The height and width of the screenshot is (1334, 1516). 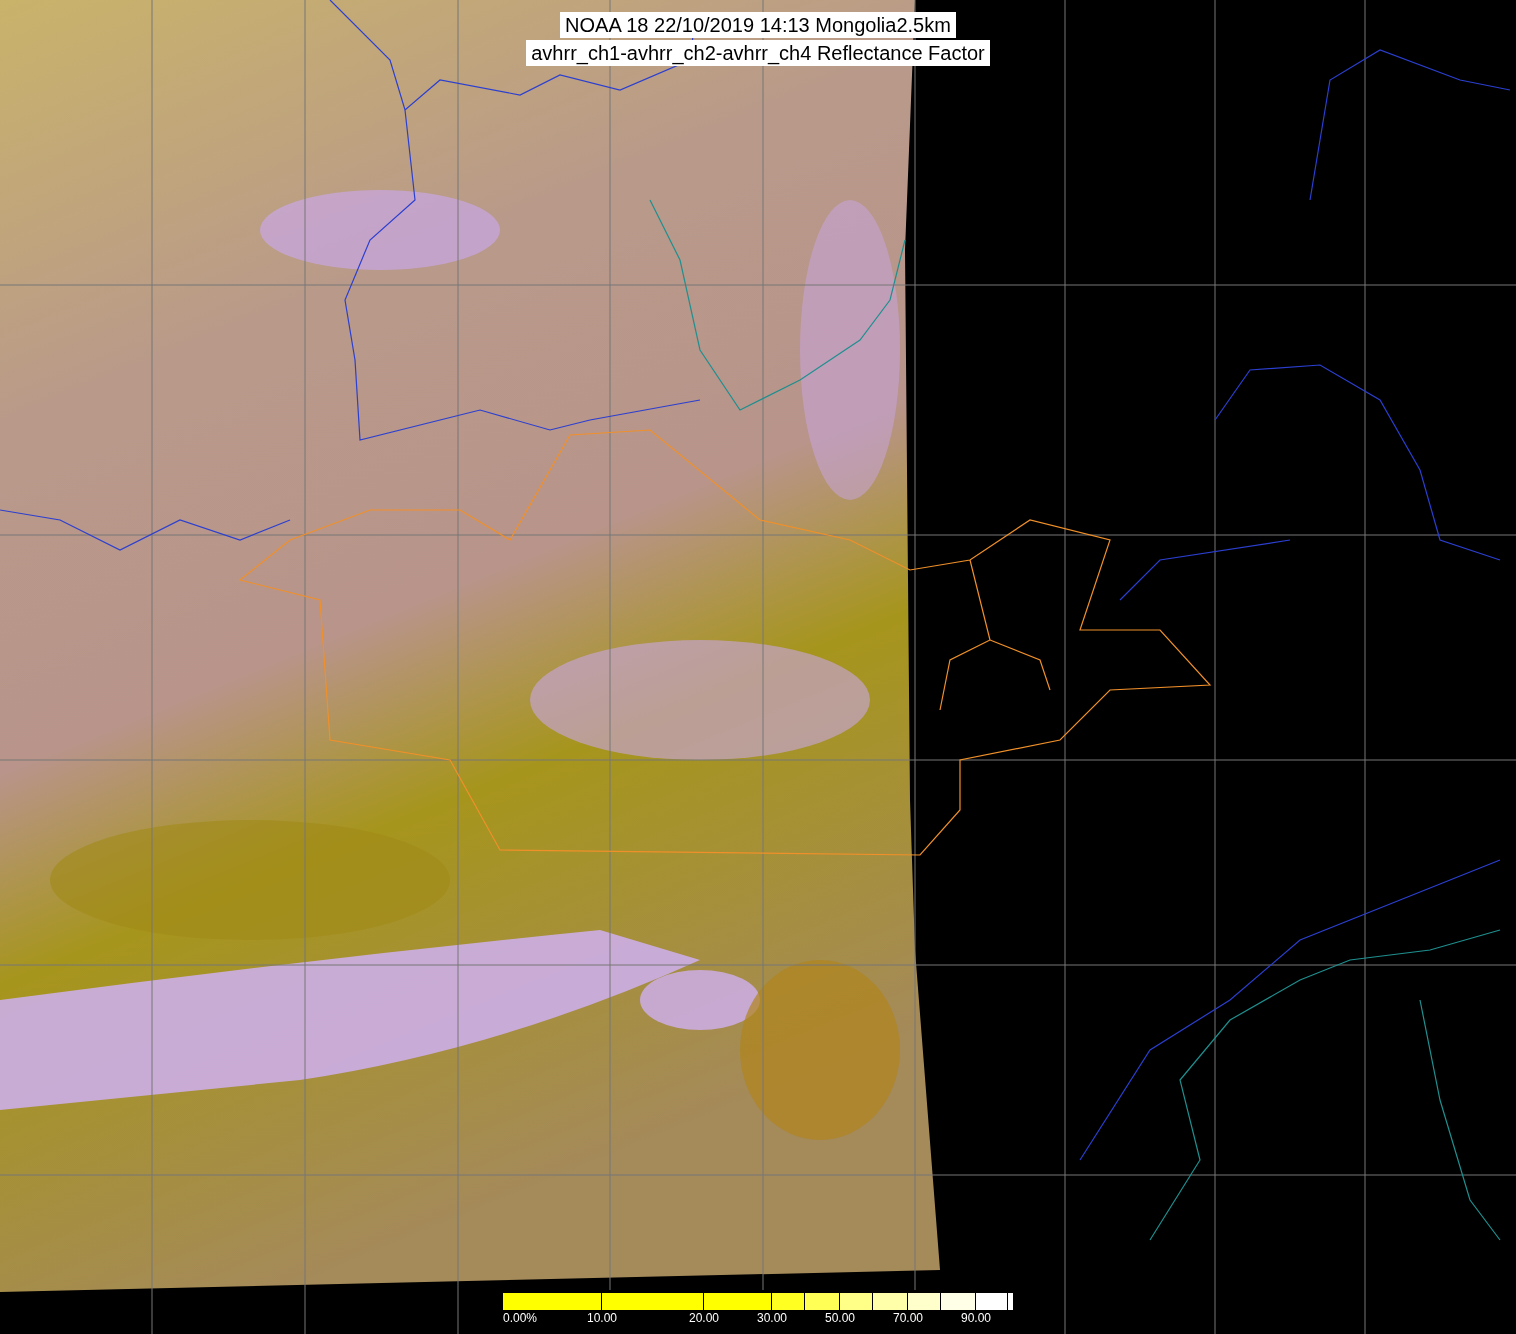 What do you see at coordinates (704, 1318) in the screenshot?
I see `scale-label: 20.00` at bounding box center [704, 1318].